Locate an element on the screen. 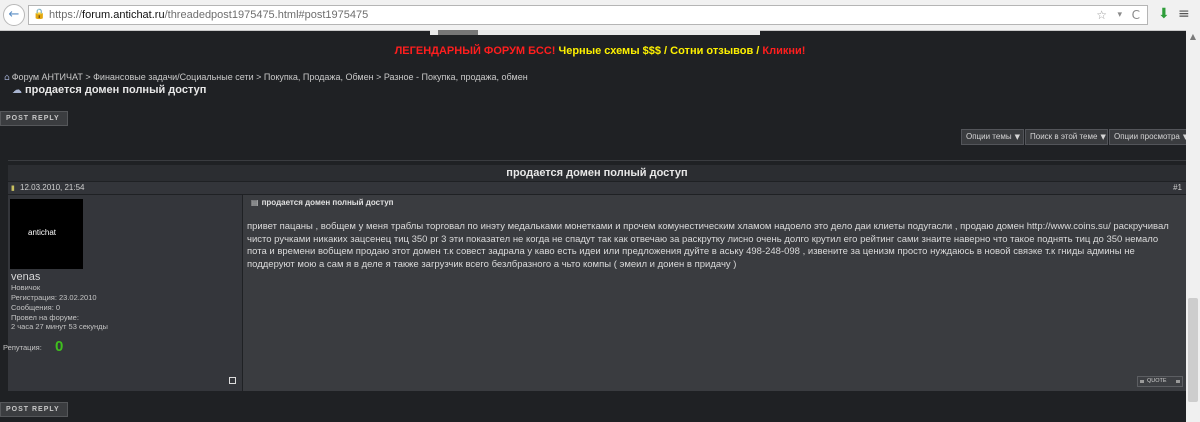 Image resolution: width=1200 pixels, height=422 pixels. view-options-button: Опции просмотра▼ is located at coordinates (1149, 137).